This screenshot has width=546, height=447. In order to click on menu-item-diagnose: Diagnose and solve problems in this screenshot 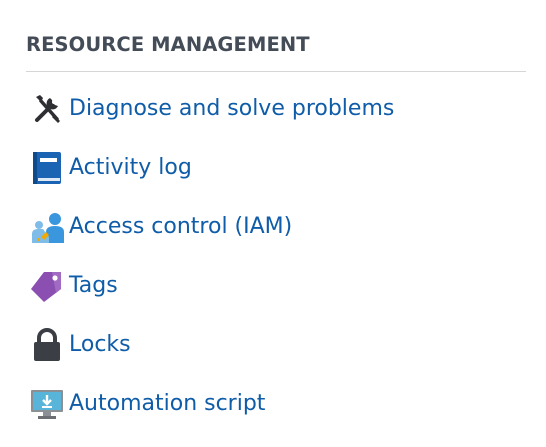, I will do `click(276, 115)`.